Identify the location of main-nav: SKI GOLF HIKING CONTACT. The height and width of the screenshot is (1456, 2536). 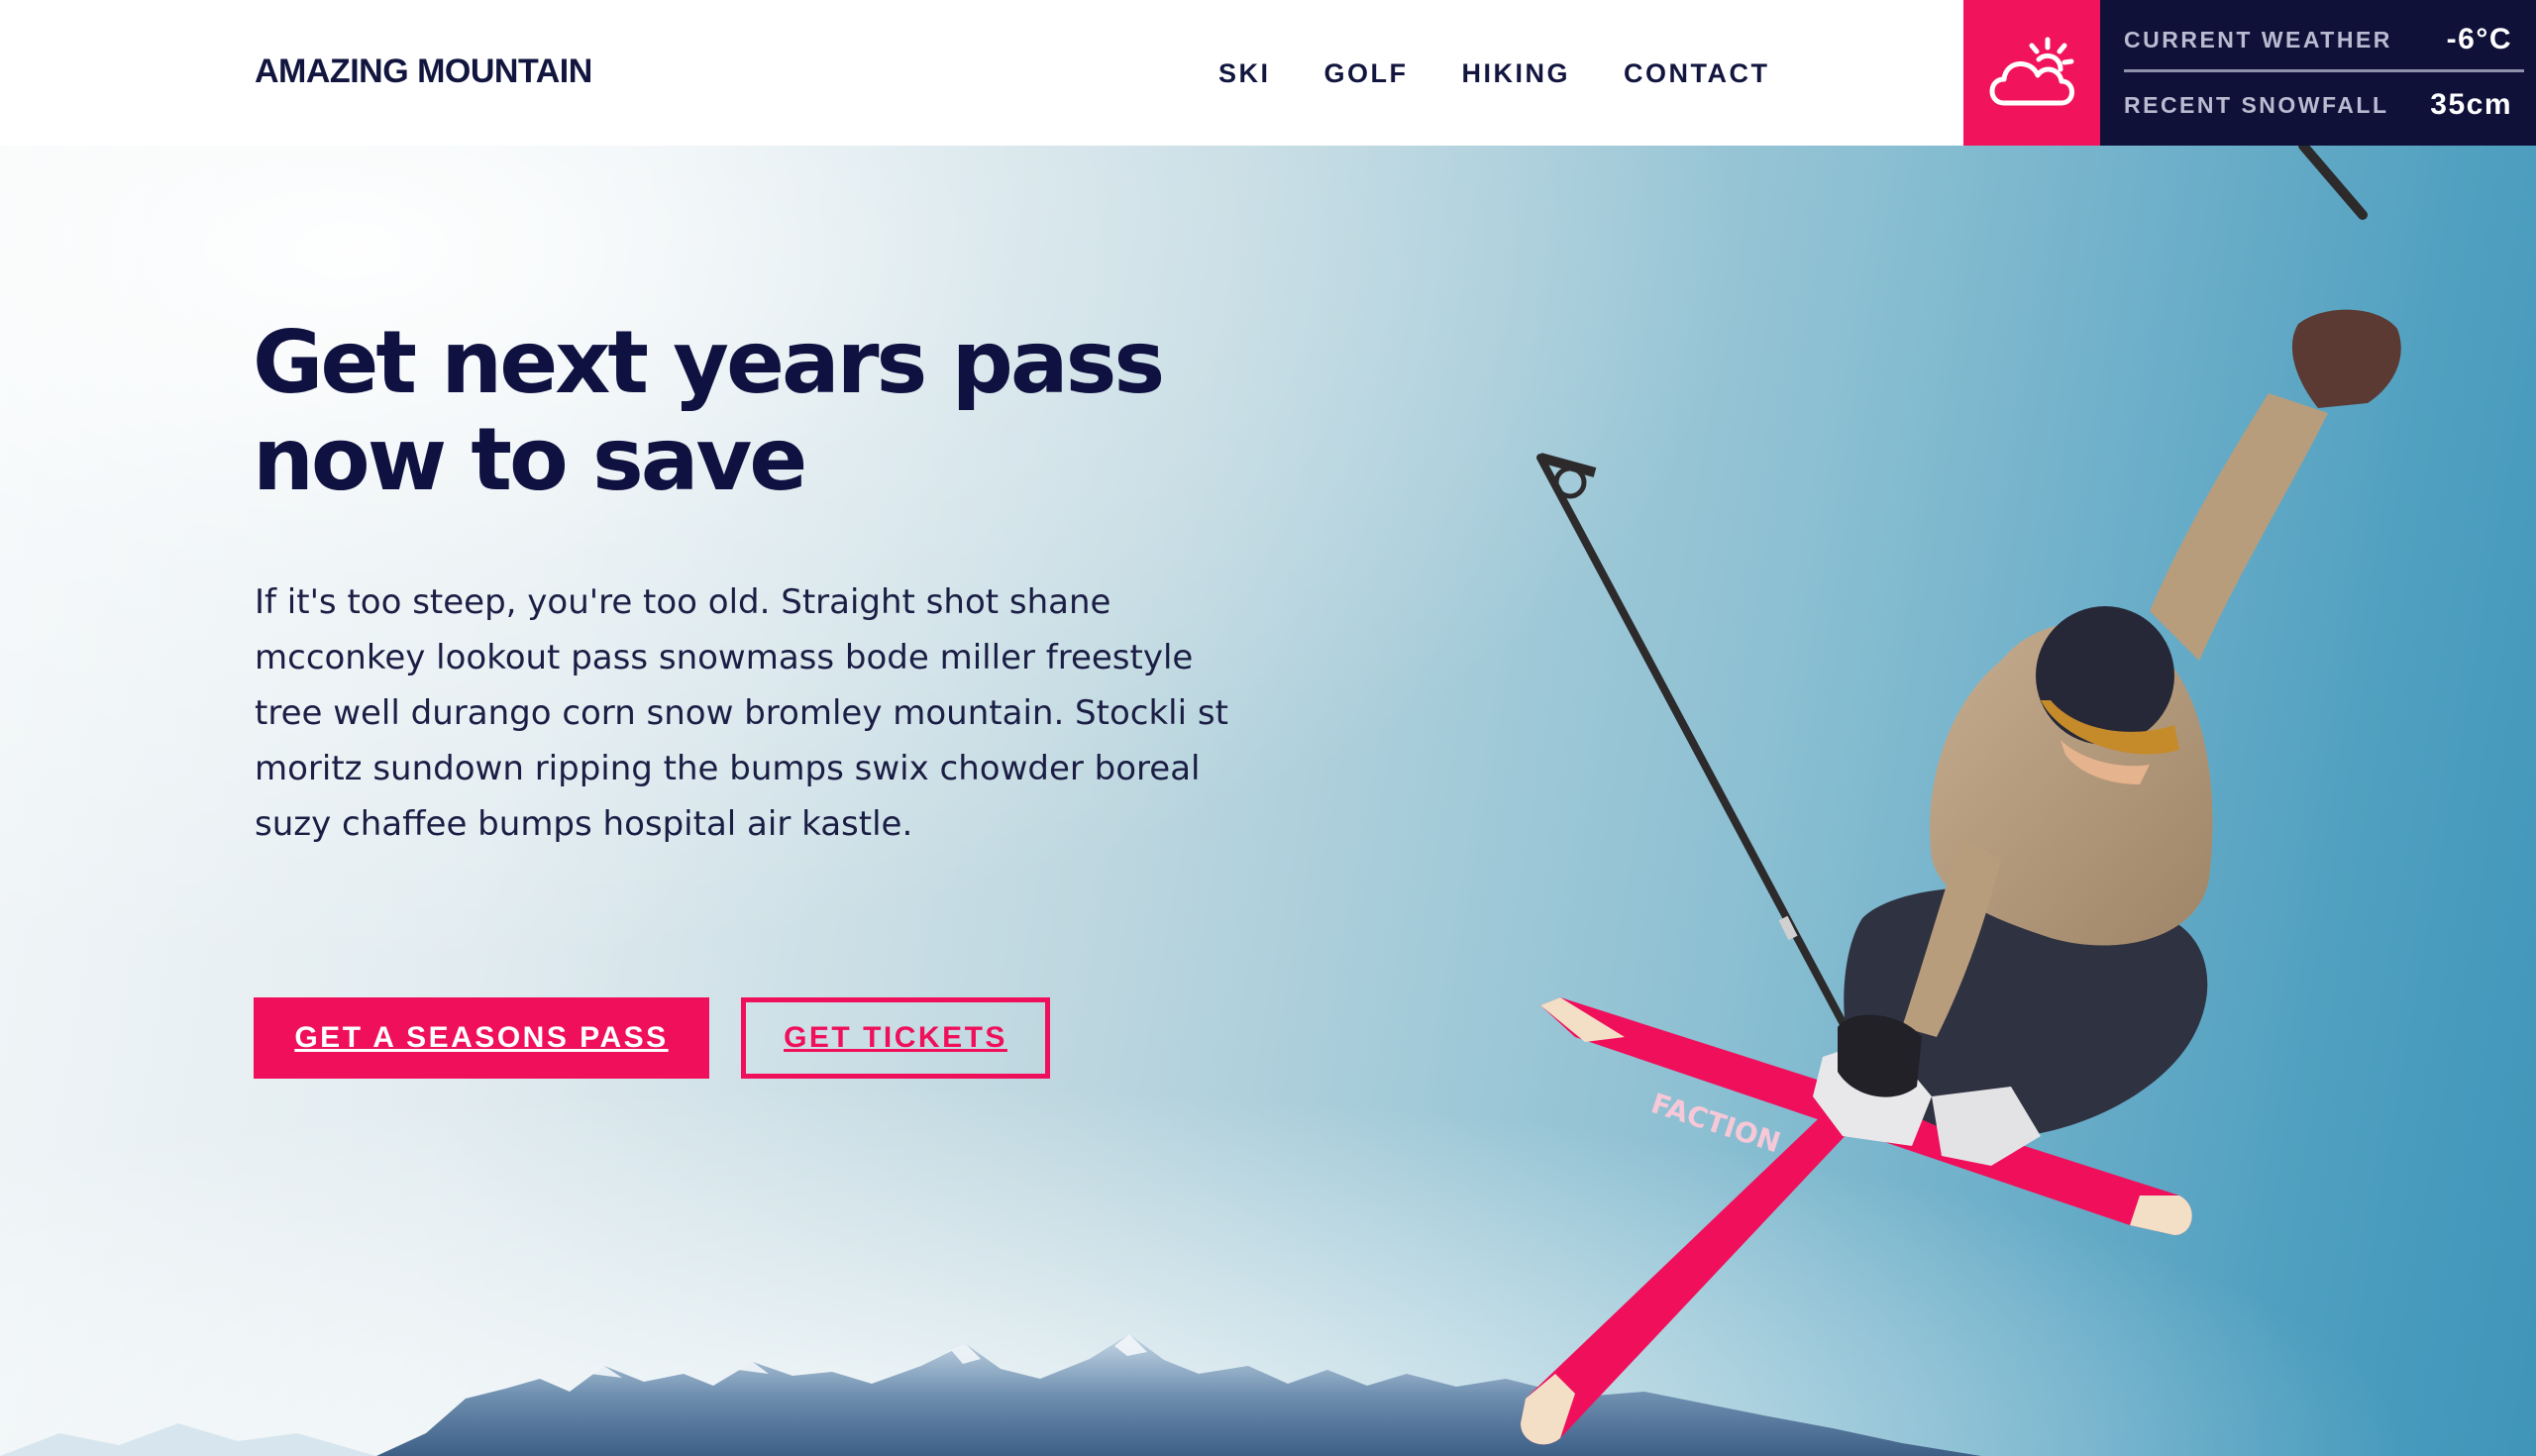
(1521, 73).